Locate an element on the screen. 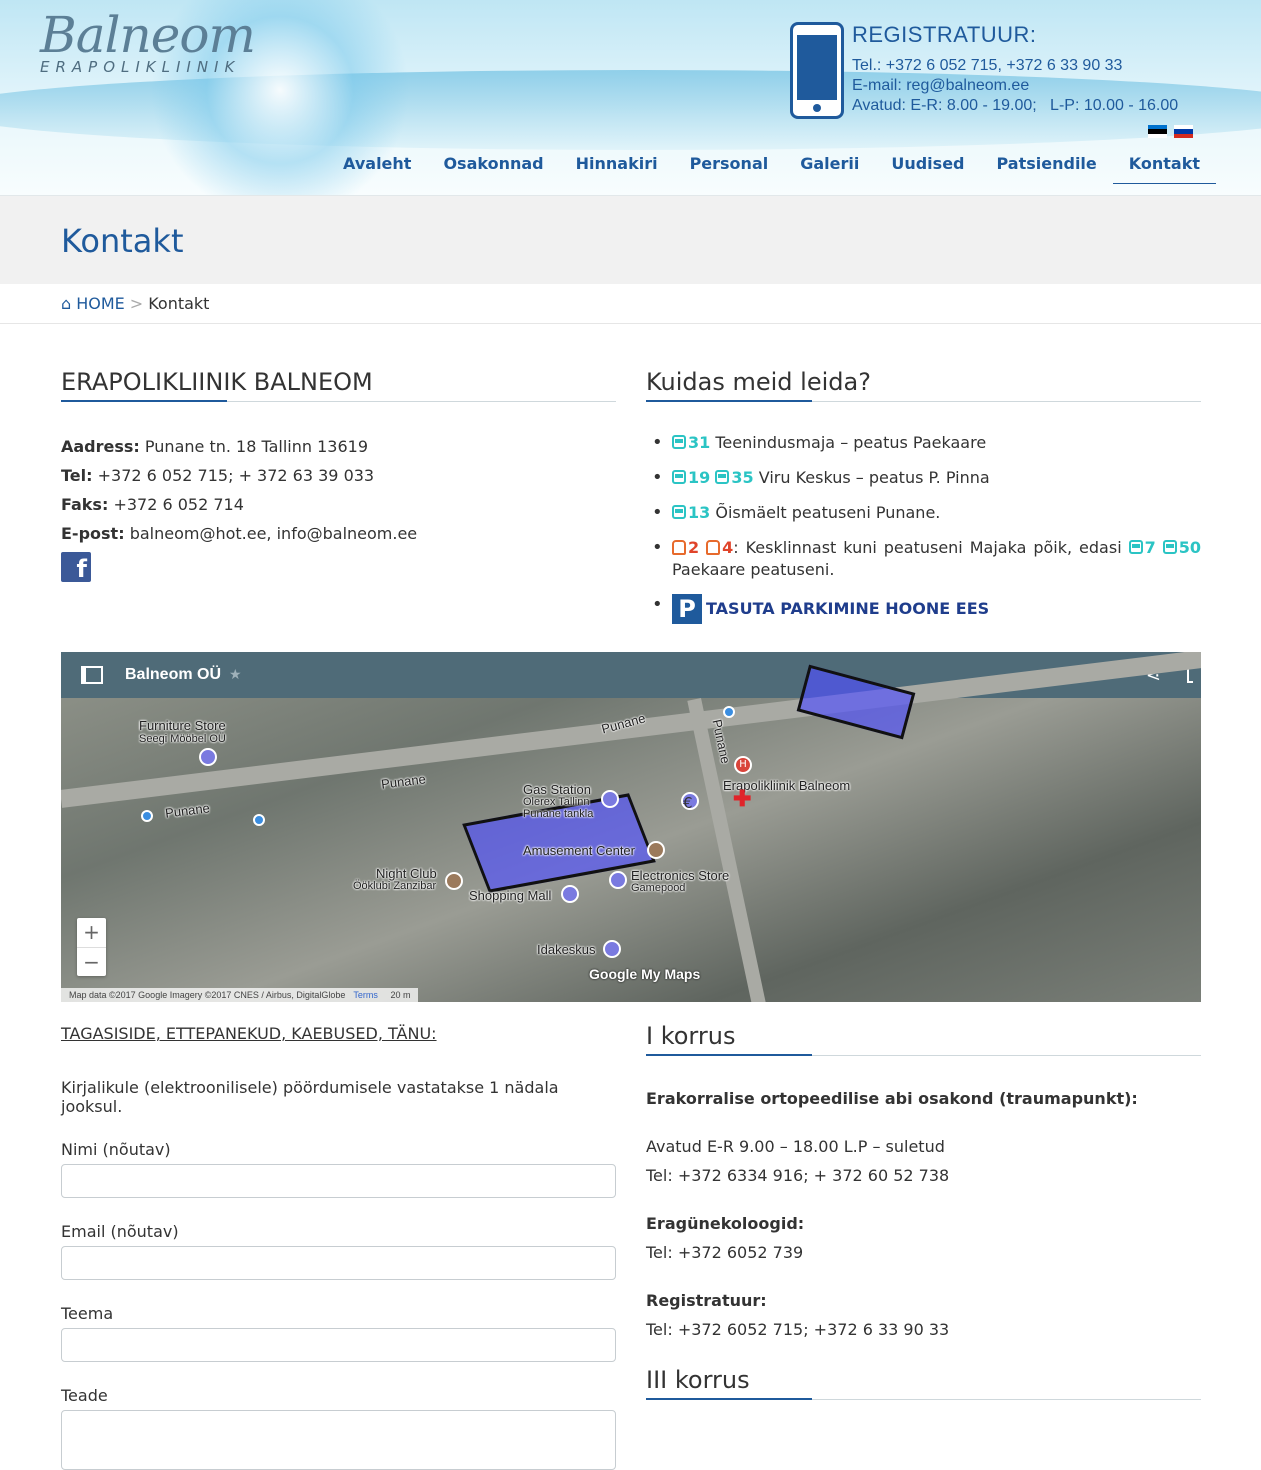 Image resolution: width=1261 pixels, height=1470 pixels. map-label-electronics: Electronics Store is located at coordinates (680, 875).